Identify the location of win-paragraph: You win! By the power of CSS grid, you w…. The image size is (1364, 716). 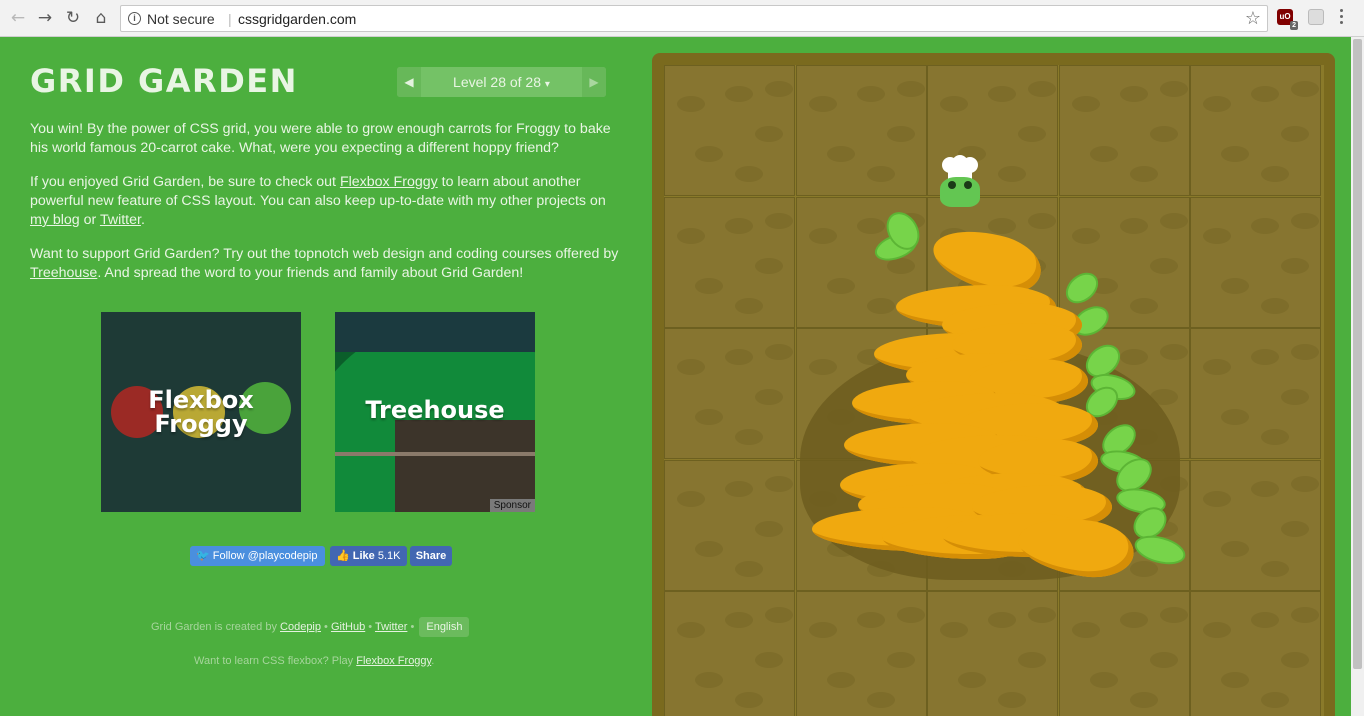
(320, 138).